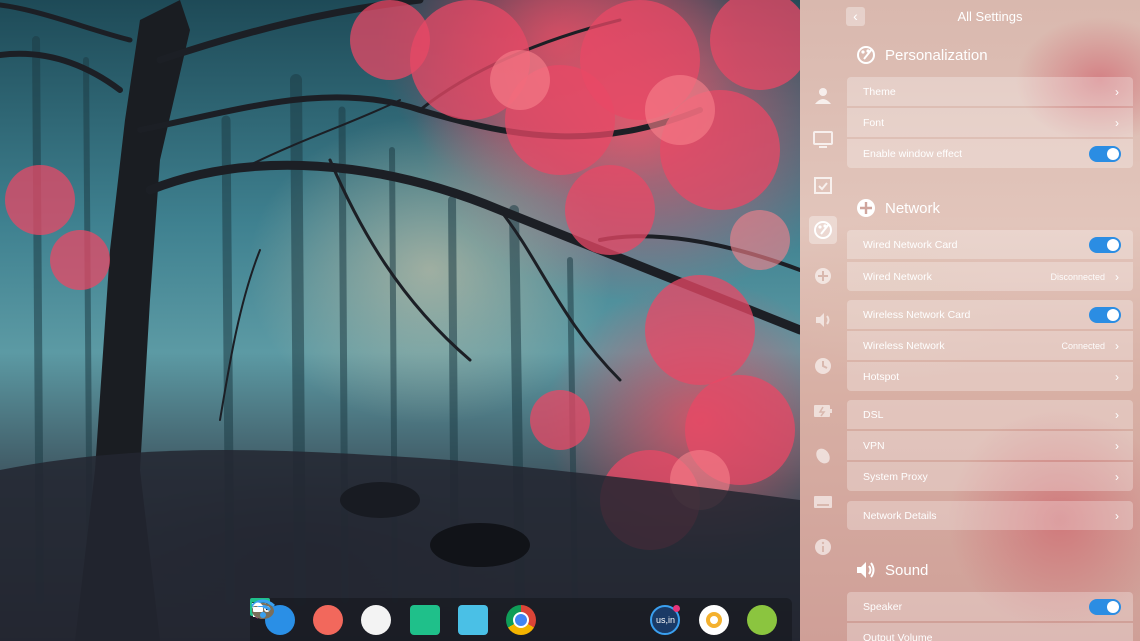 Image resolution: width=1140 pixels, height=641 pixels. Describe the element at coordinates (897, 276) in the screenshot. I see `wired-network-label: Wired Network` at that location.